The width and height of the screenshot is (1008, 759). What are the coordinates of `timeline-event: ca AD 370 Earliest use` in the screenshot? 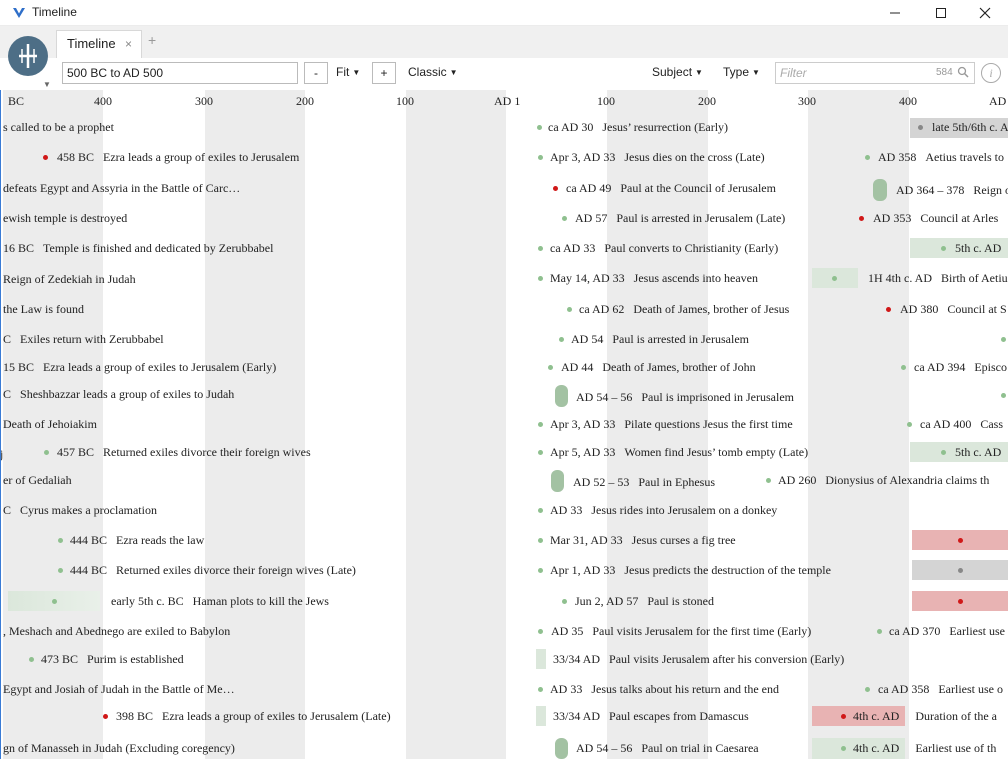 It's located at (947, 631).